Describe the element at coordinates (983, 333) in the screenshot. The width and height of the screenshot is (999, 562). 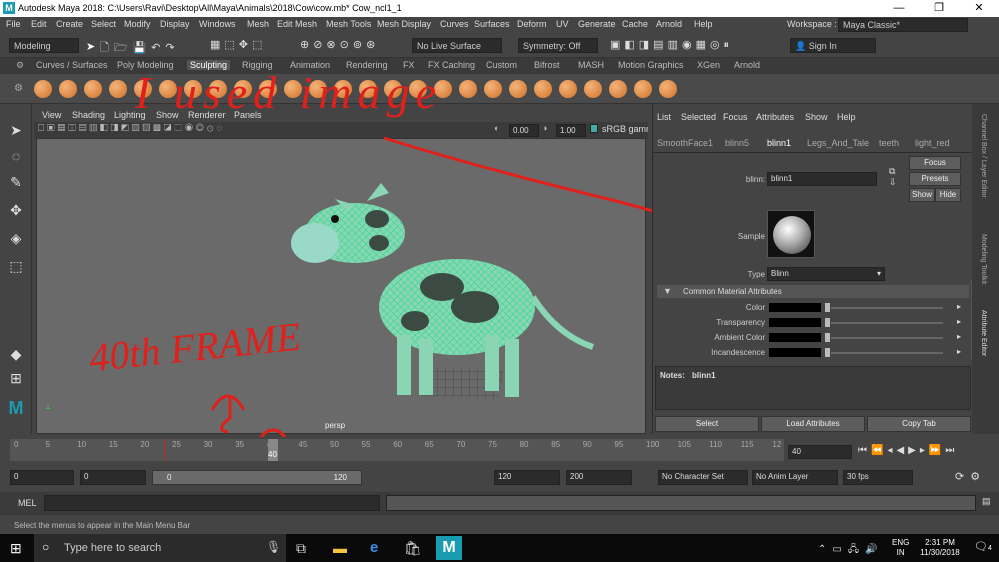
I see `side-tab-attribute-editor: Attribute Editor` at that location.